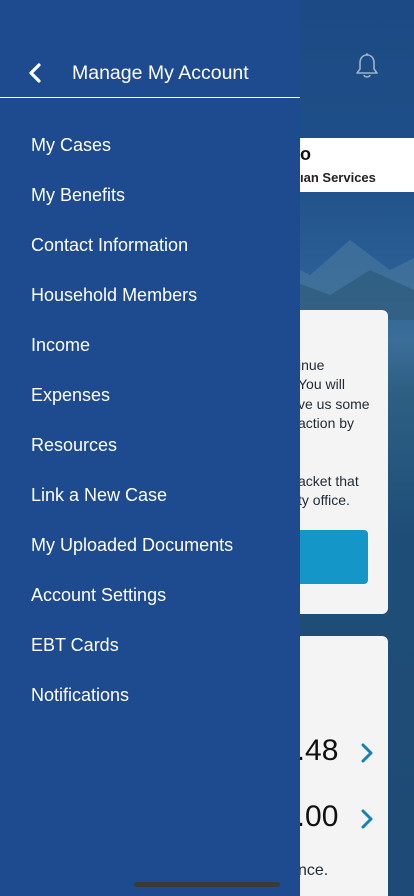 The image size is (414, 896). What do you see at coordinates (150, 145) in the screenshot?
I see `menu-item-my-cases: My Cases` at bounding box center [150, 145].